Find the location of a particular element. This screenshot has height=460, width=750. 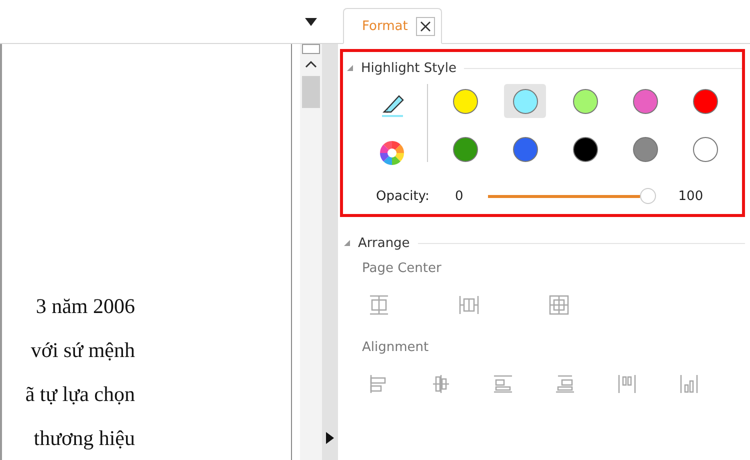

opacity-max: 100 is located at coordinates (691, 196).